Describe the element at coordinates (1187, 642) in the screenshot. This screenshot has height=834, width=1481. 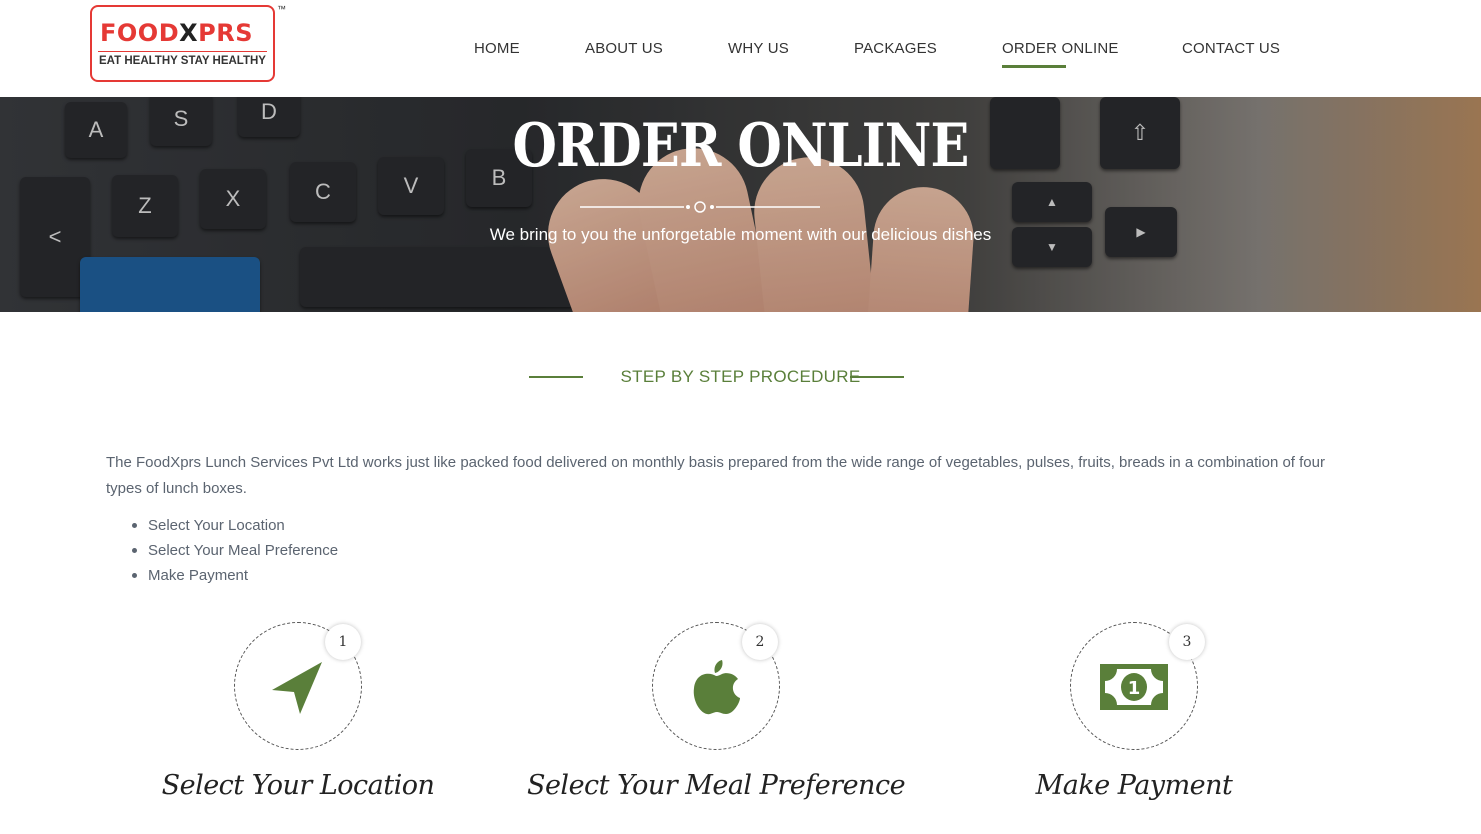
I see `step-number-badge: 3` at that location.